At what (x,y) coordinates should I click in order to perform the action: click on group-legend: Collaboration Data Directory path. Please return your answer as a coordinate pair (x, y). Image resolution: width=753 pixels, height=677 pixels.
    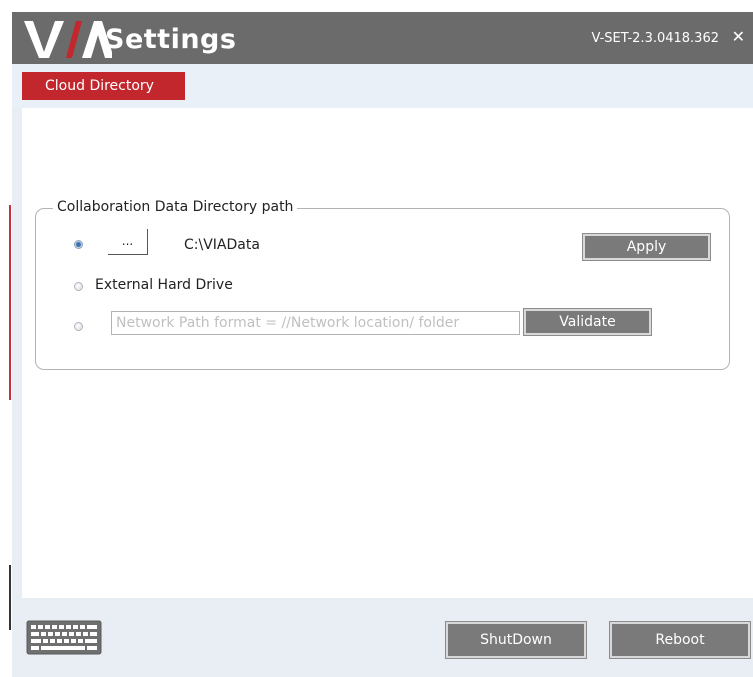
    Looking at the image, I should click on (175, 207).